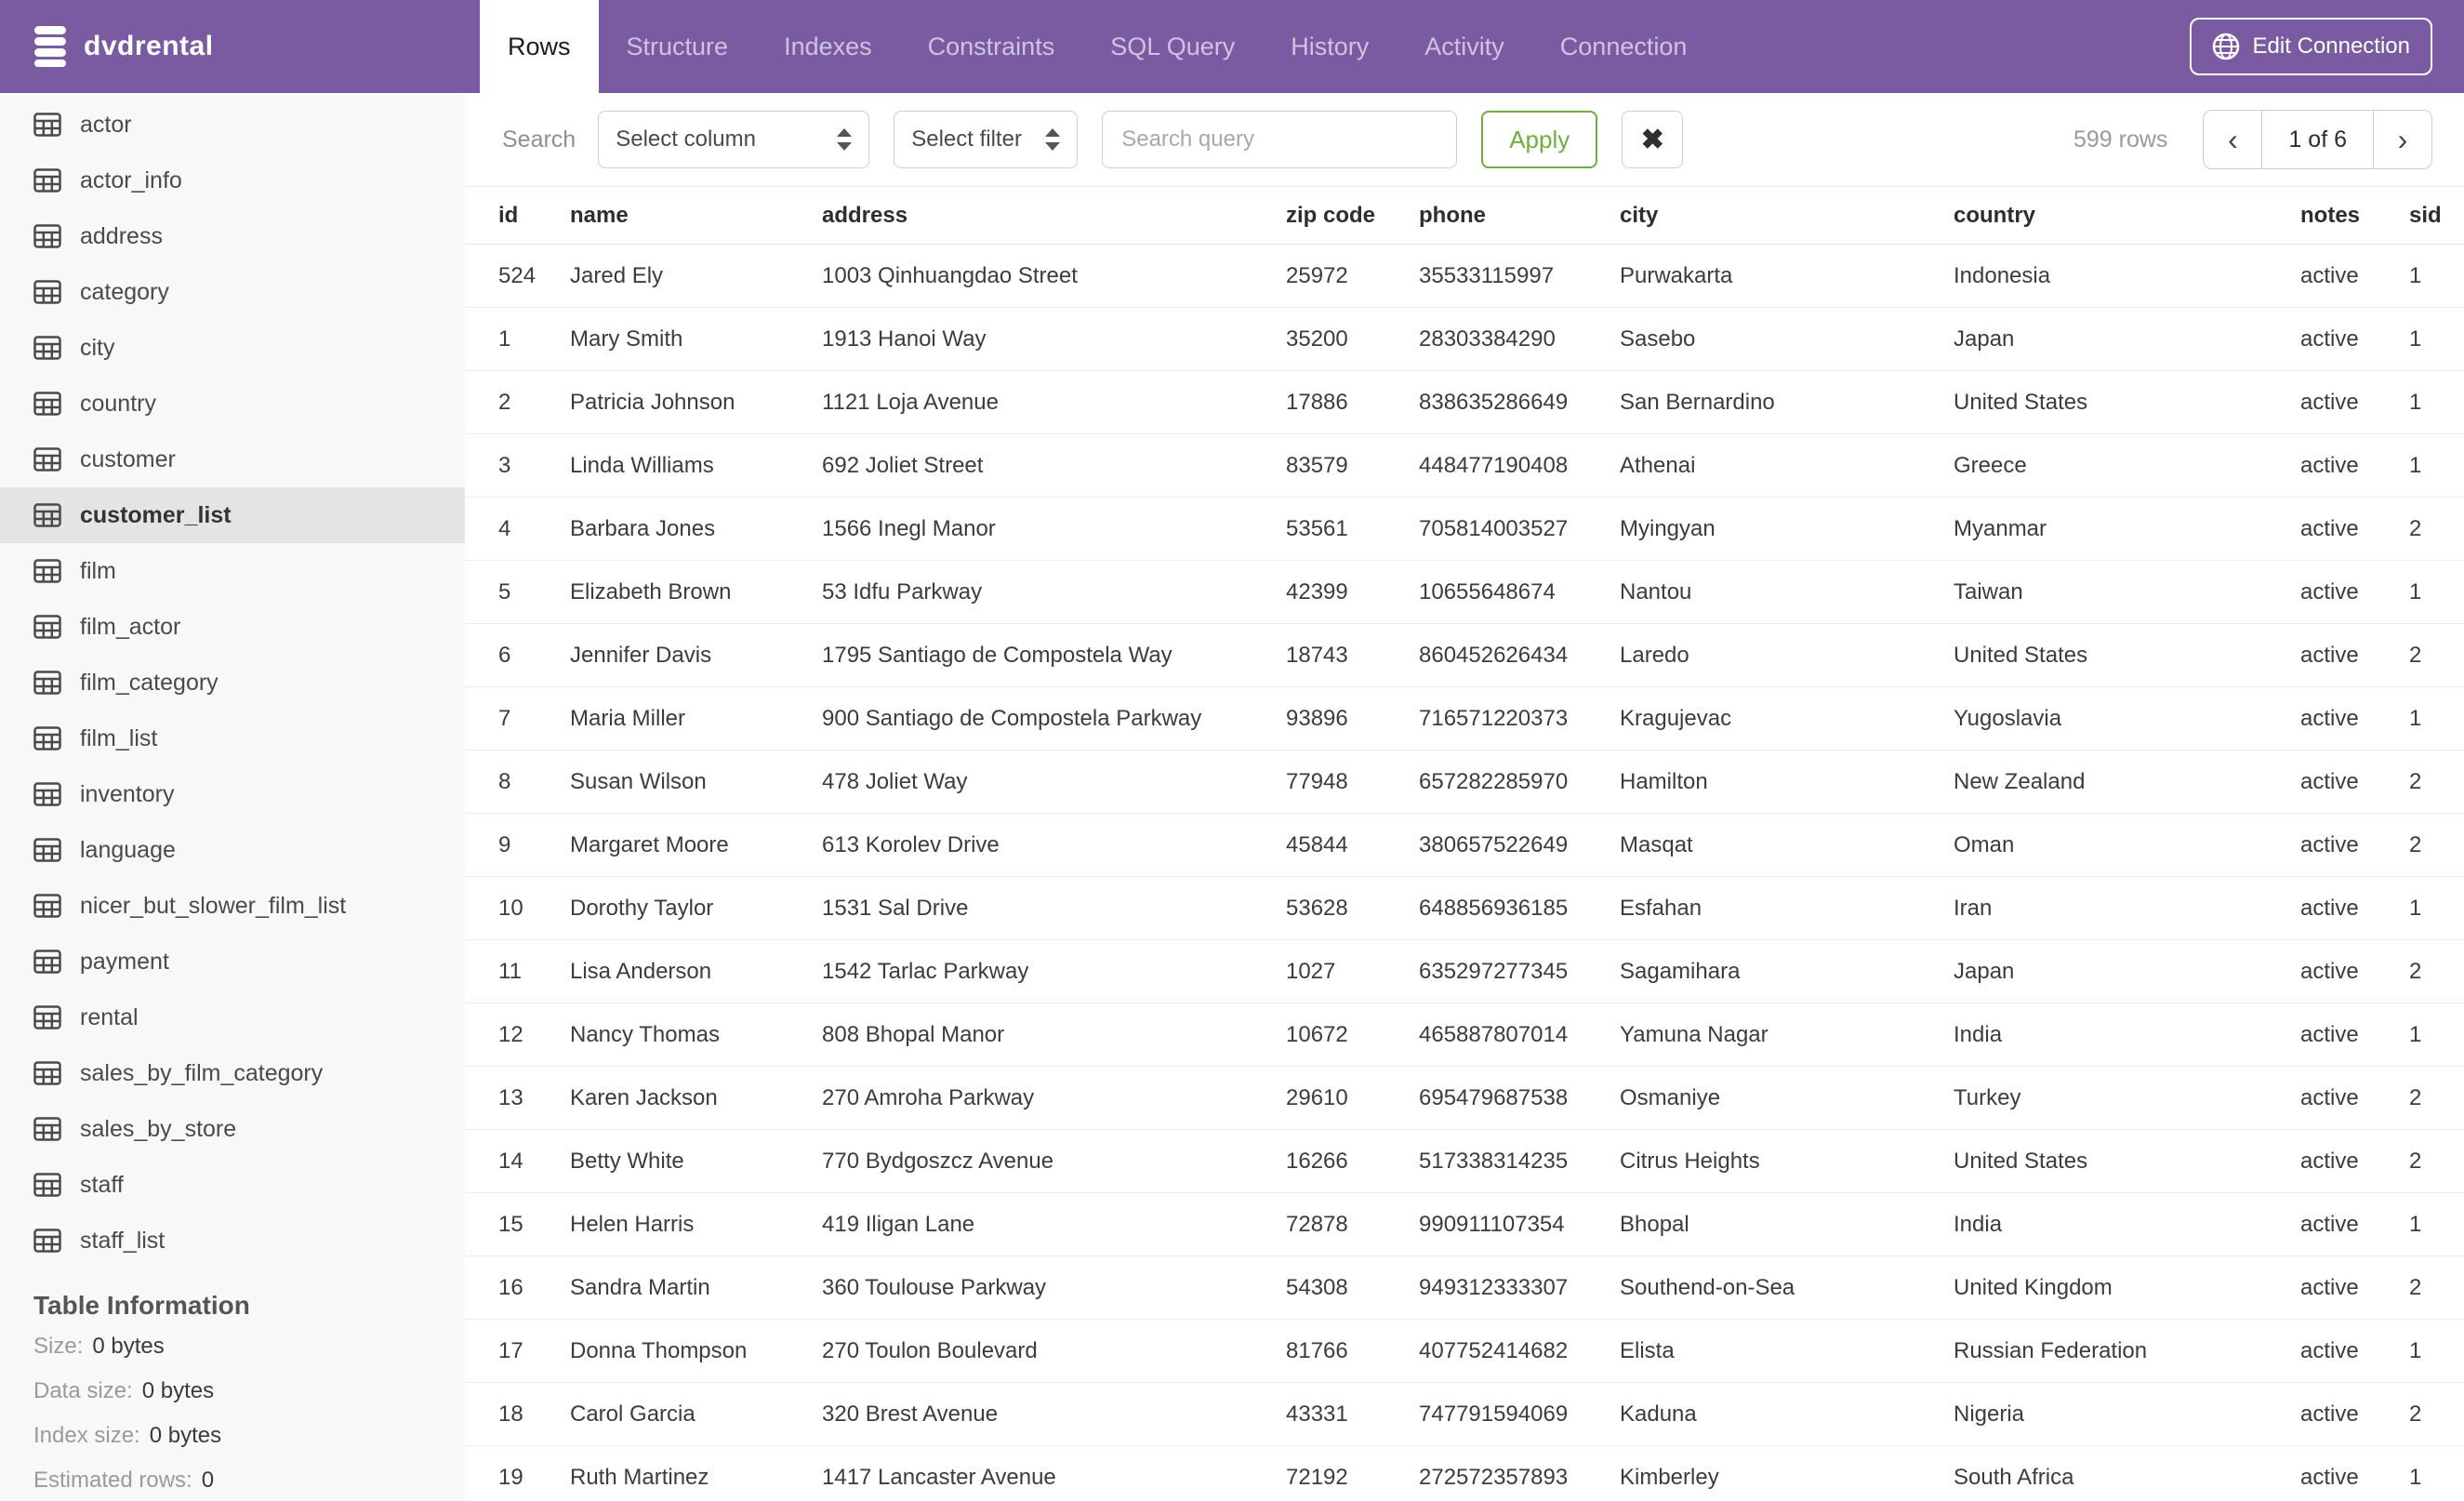 This screenshot has height=1501, width=2464. I want to click on cell-phone: 10655648674, so click(1519, 592).